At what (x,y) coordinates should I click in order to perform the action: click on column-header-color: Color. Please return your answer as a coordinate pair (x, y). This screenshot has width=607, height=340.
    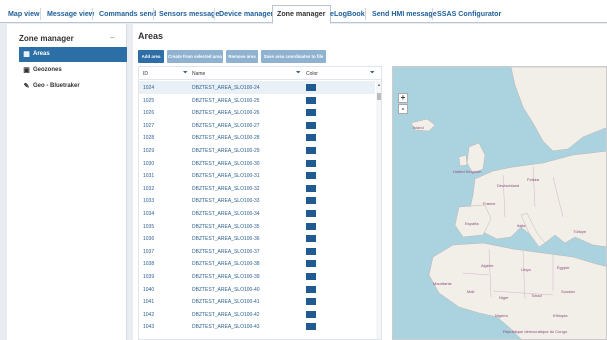
    Looking at the image, I should click on (312, 74).